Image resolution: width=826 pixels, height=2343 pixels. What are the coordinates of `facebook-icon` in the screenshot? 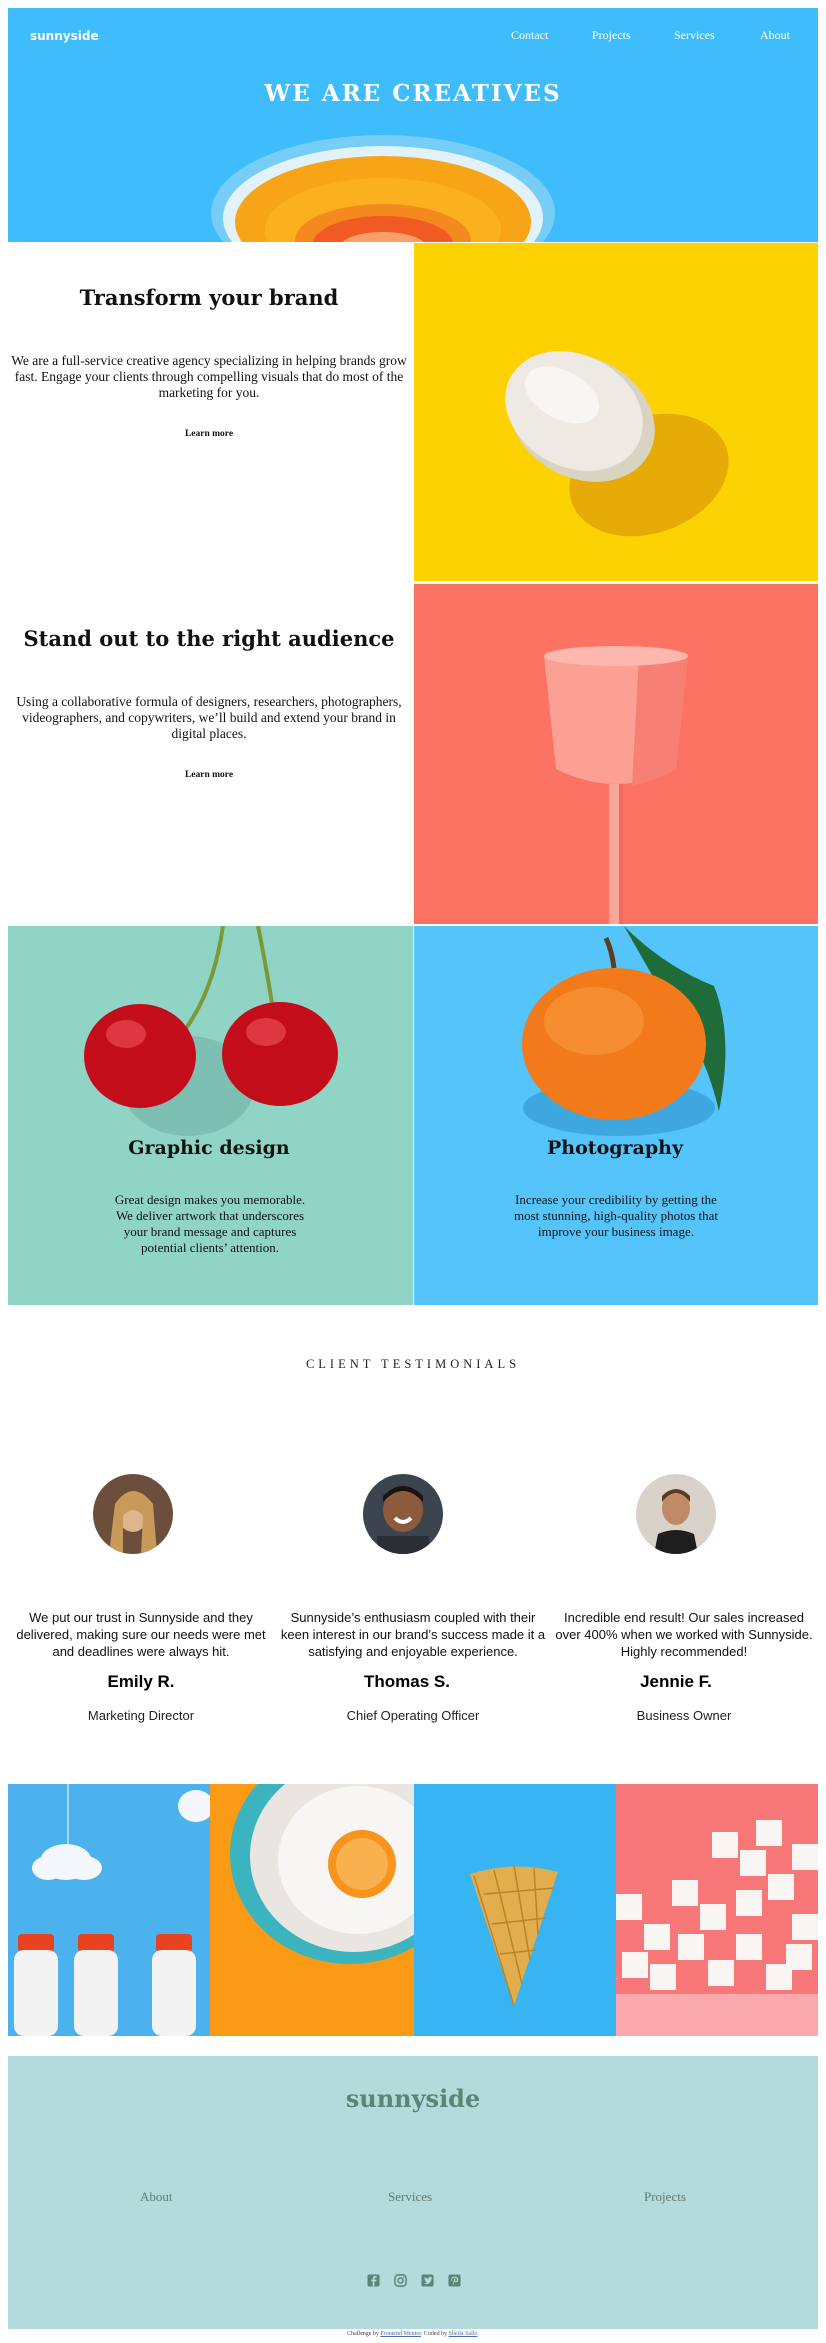 It's located at (373, 2280).